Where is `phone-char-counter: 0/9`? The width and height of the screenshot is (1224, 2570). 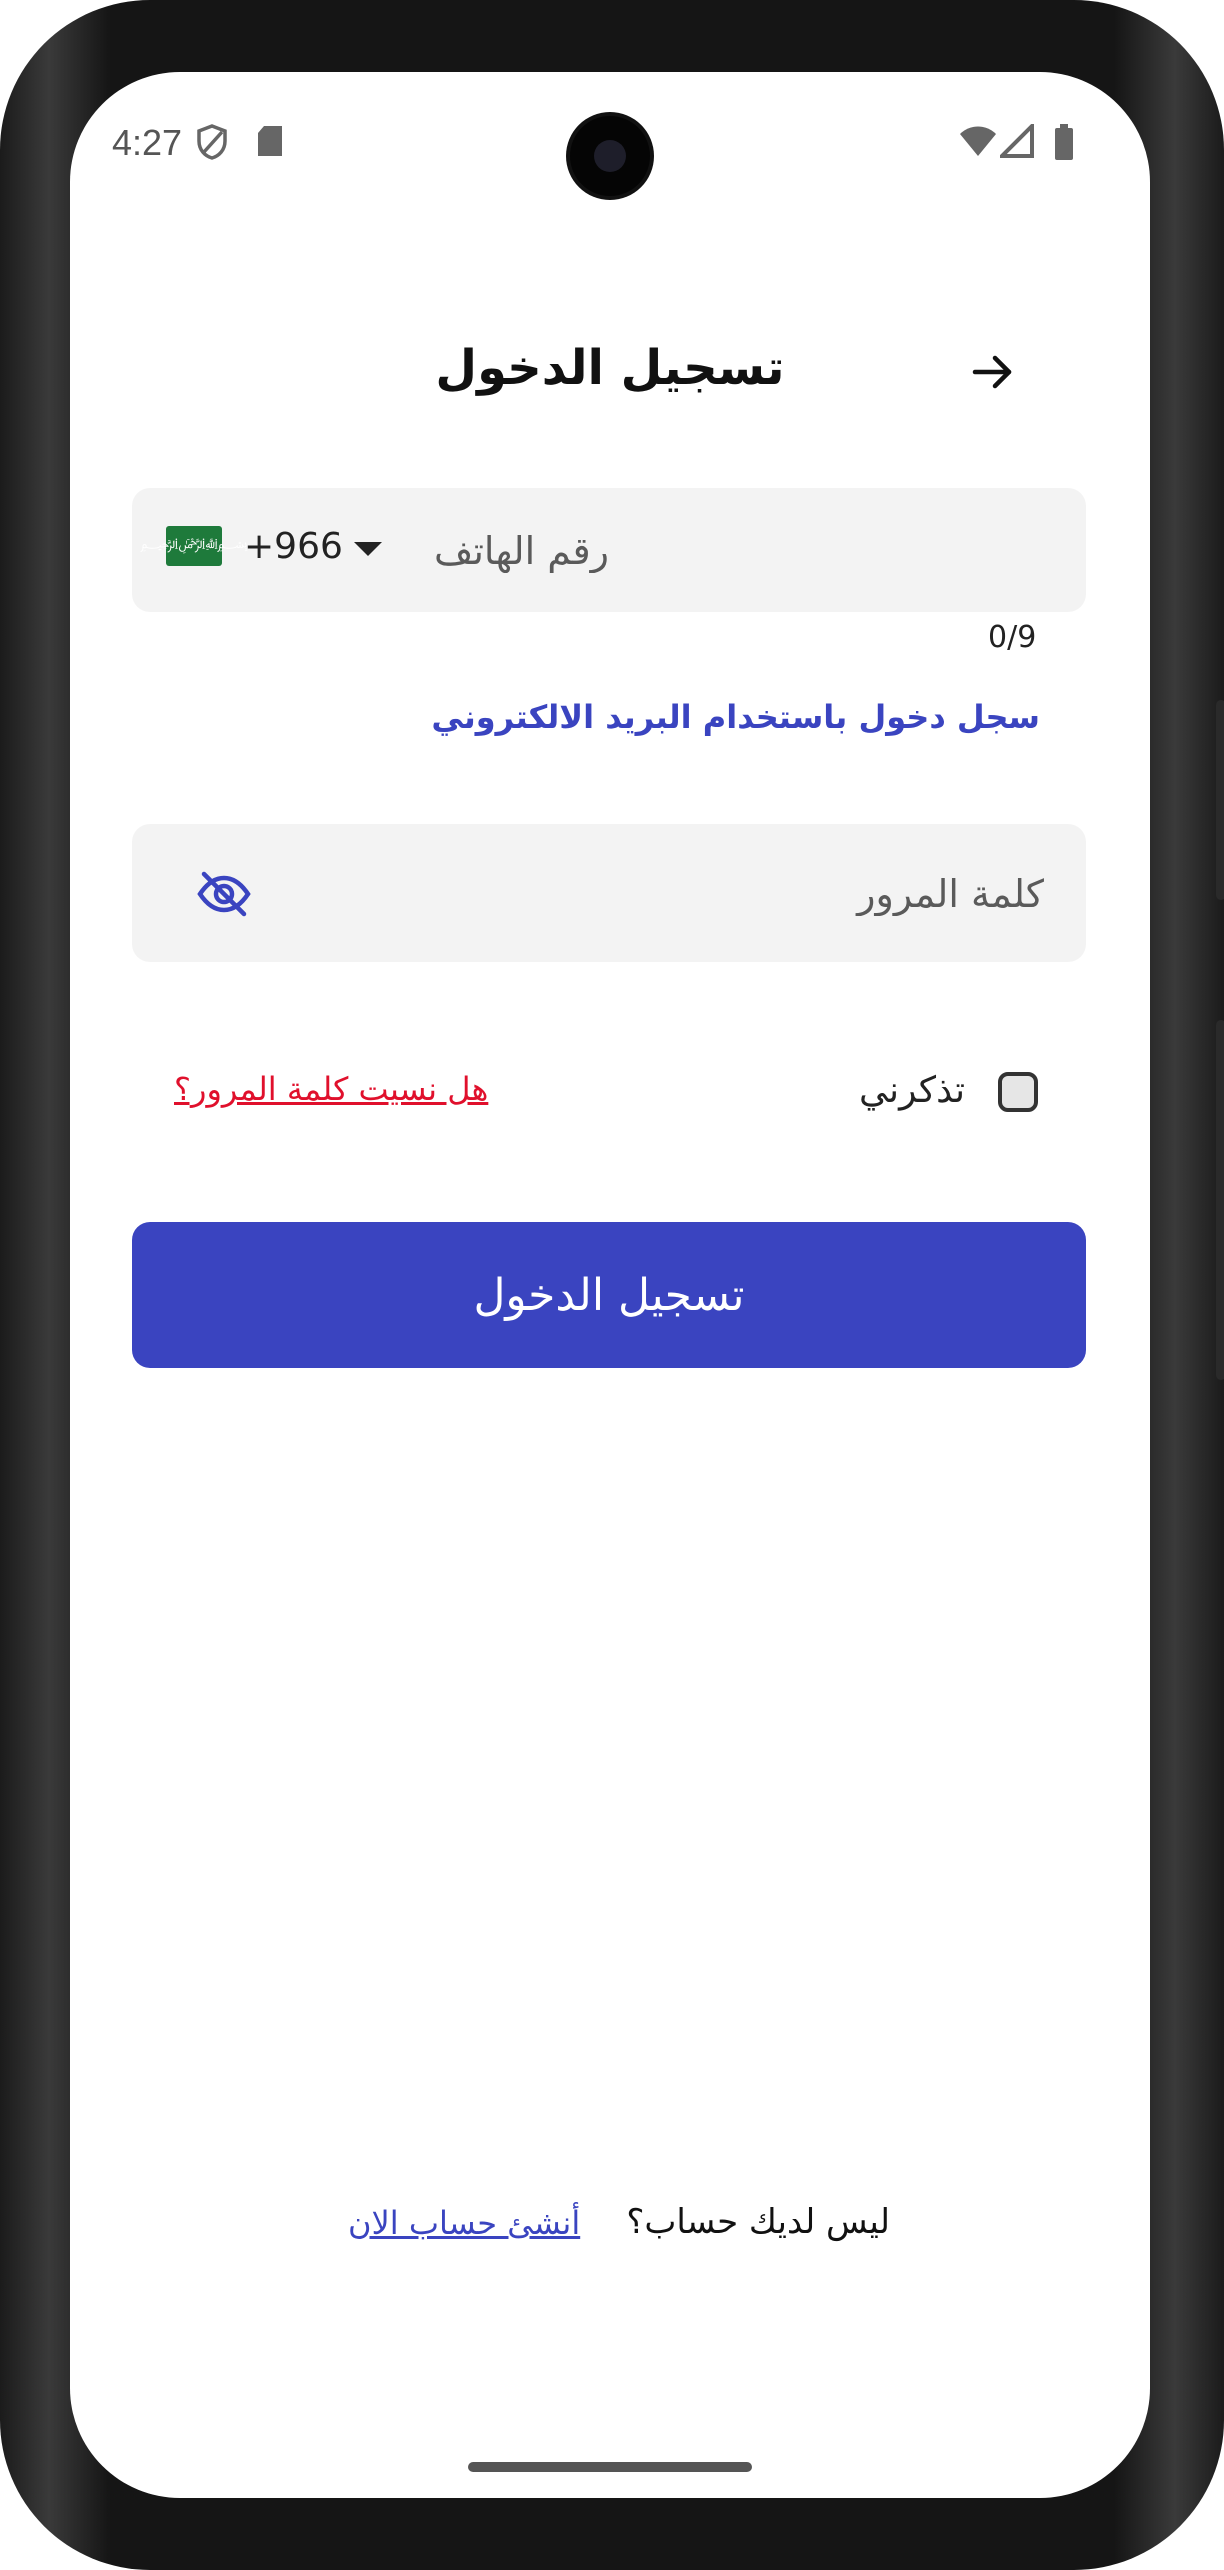 phone-char-counter: 0/9 is located at coordinates (1012, 637).